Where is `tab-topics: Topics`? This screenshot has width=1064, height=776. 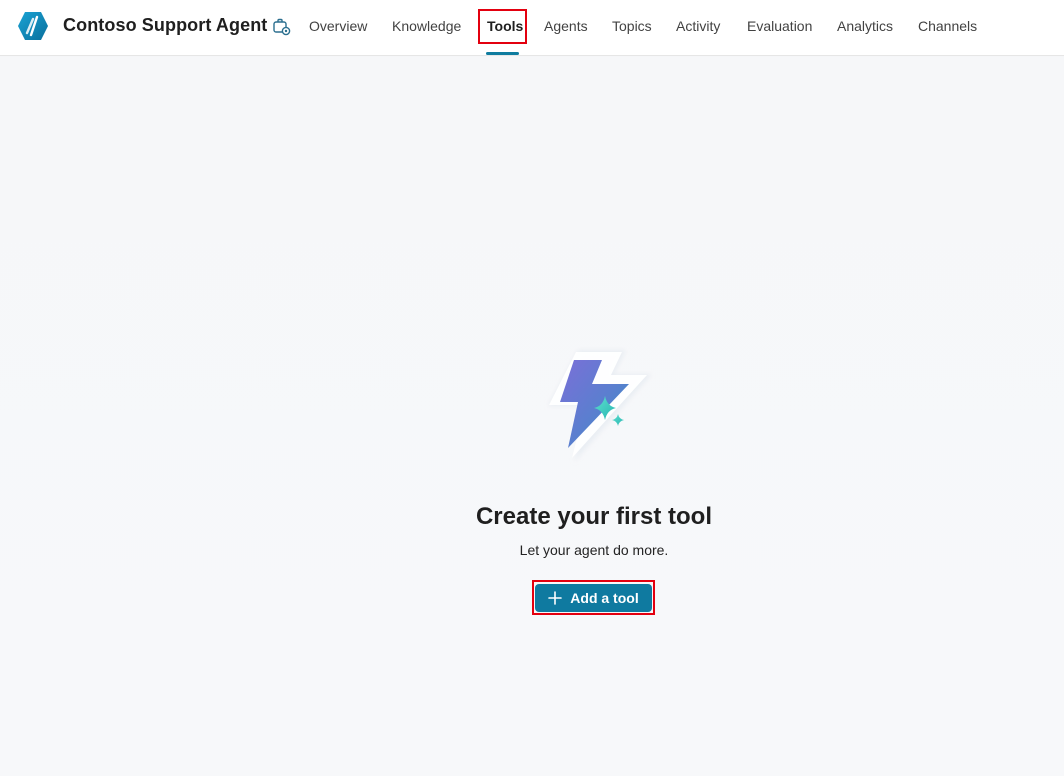
tab-topics: Topics is located at coordinates (632, 26).